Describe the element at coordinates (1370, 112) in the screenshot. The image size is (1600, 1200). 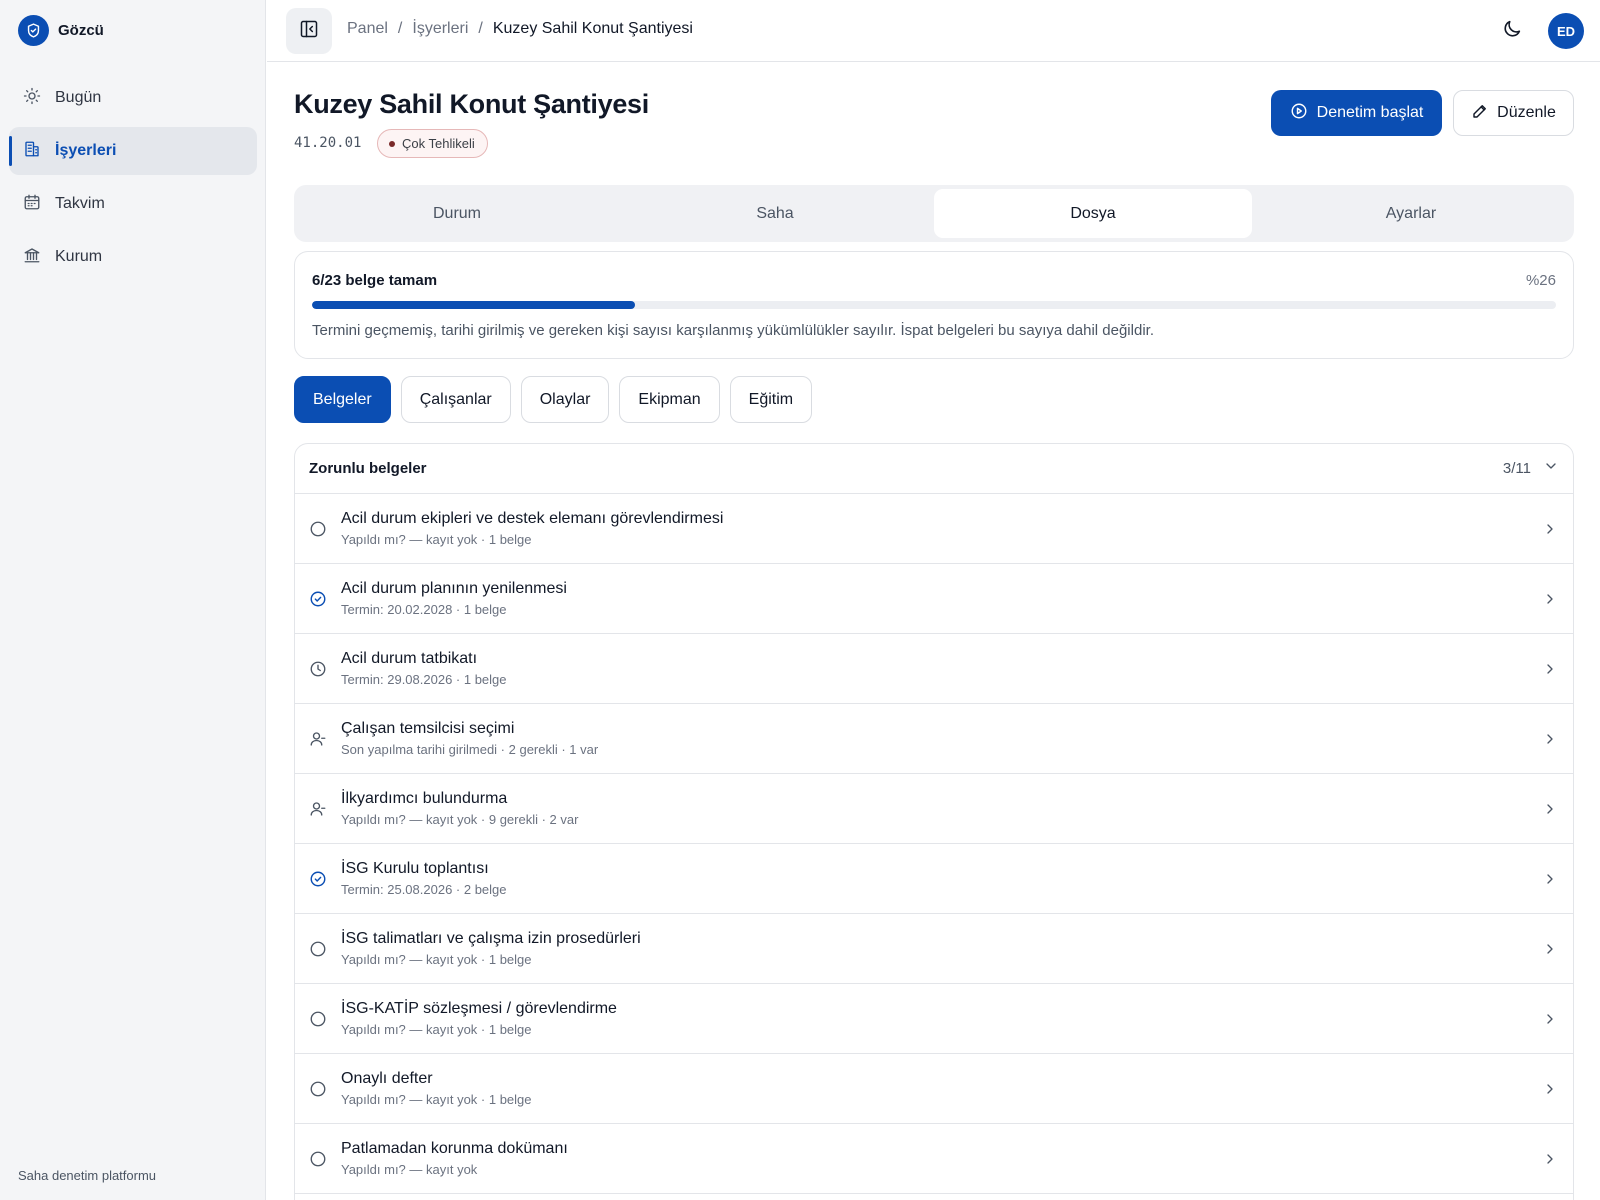
I see `start-inspection-label: Denetim başlat` at that location.